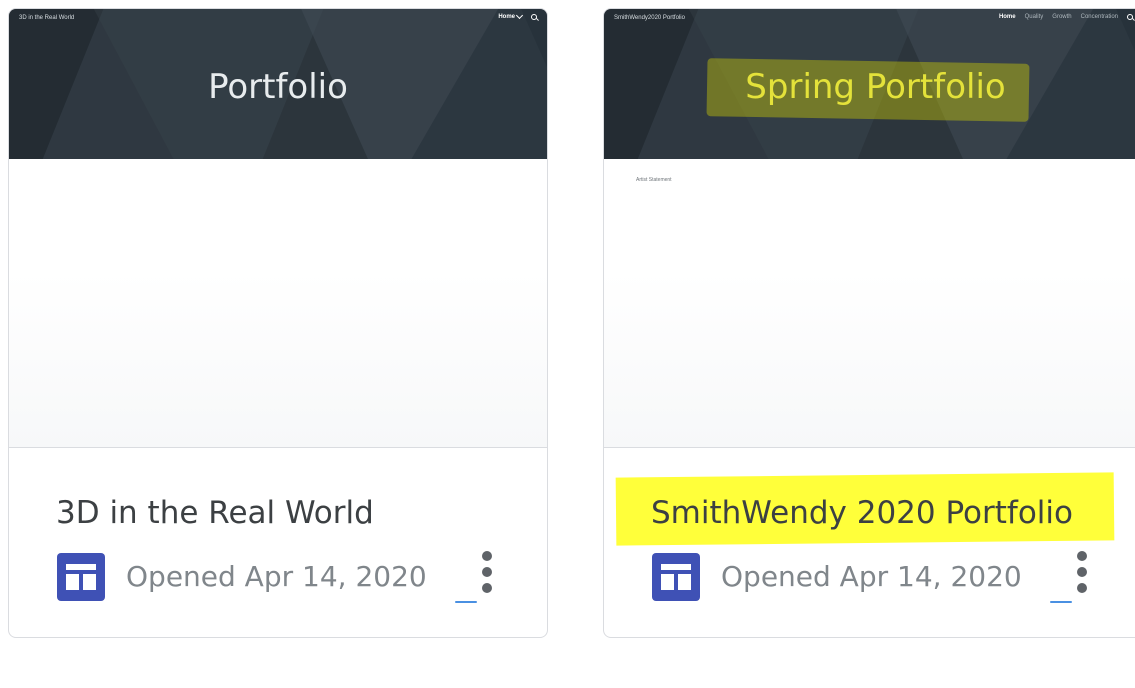 Image resolution: width=1135 pixels, height=688 pixels. I want to click on site-banner-heading: Portfolio, so click(278, 87).